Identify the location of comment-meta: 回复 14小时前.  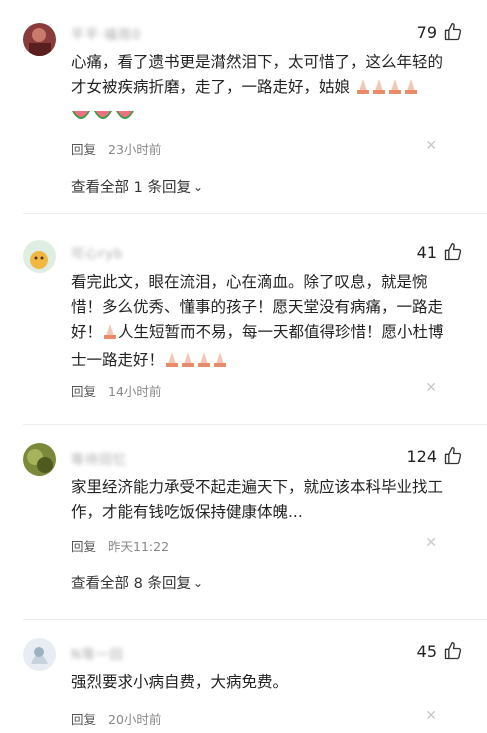
(116, 390).